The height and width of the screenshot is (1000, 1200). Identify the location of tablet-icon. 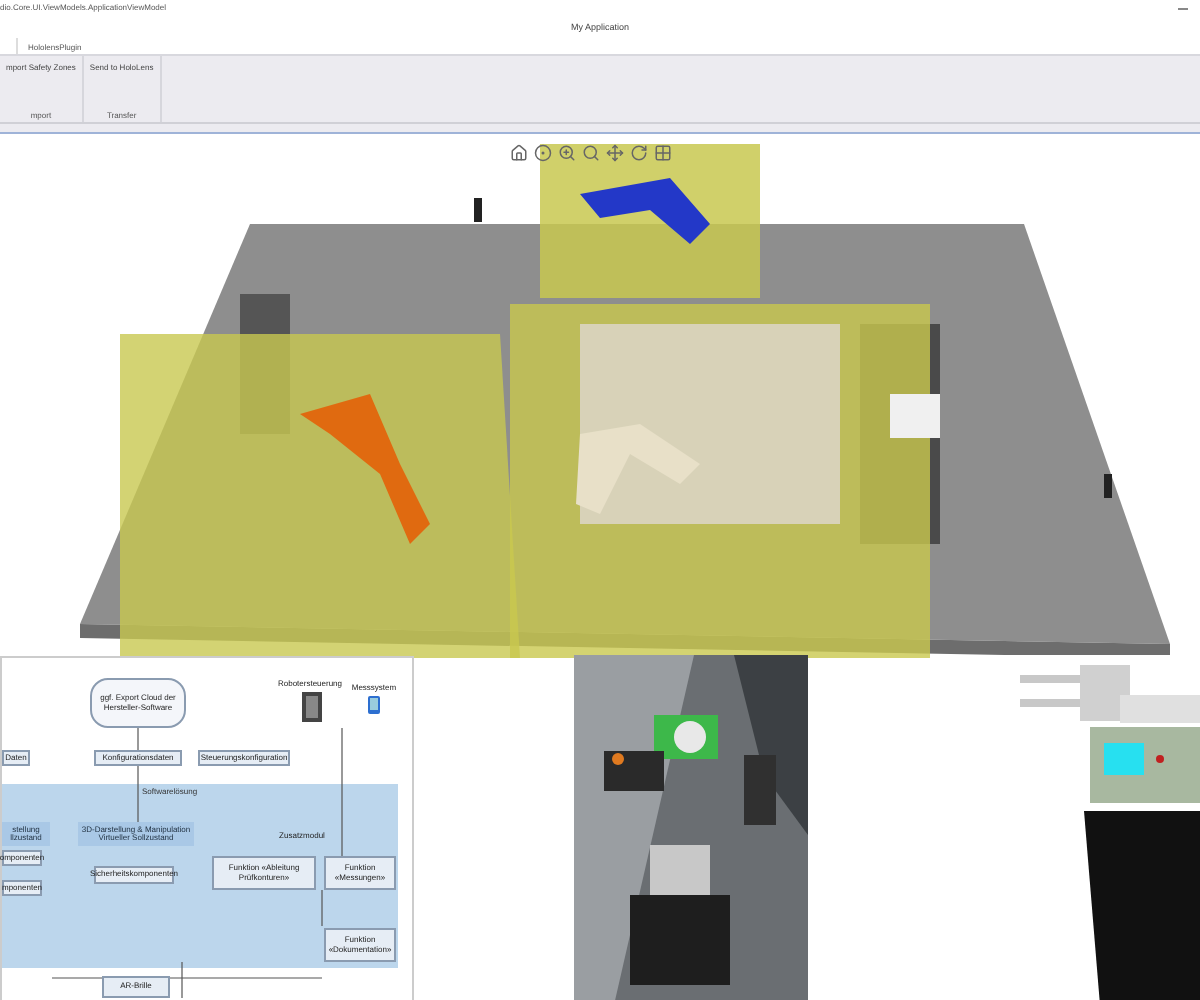
(374, 705).